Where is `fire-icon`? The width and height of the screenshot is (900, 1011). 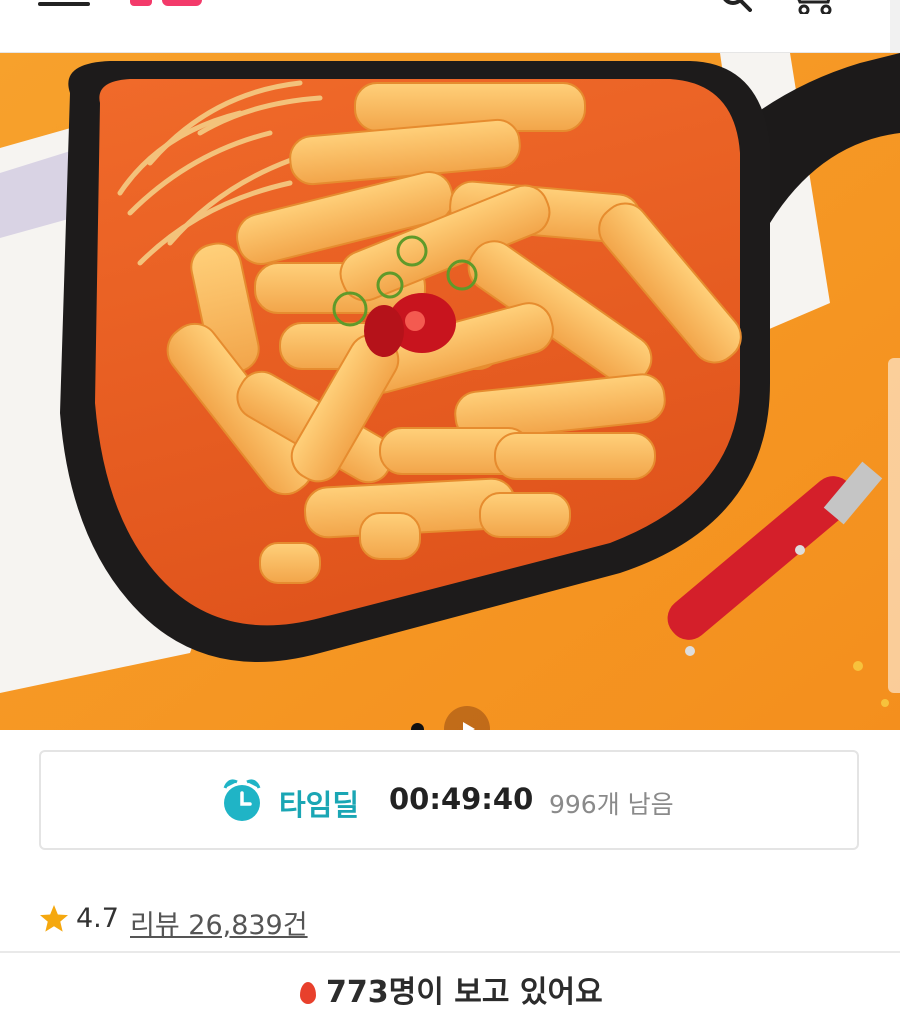 fire-icon is located at coordinates (308, 993).